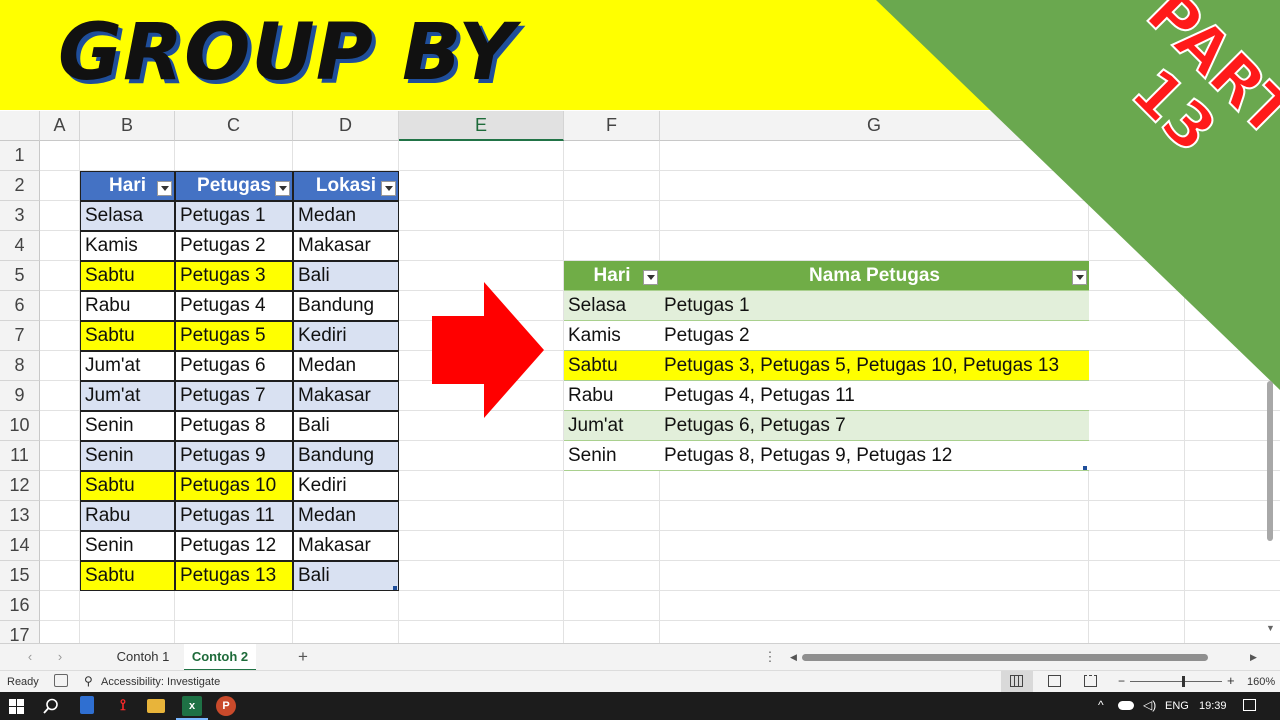 The image size is (1280, 720). What do you see at coordinates (1176, 681) in the screenshot?
I see `zoom-slider` at bounding box center [1176, 681].